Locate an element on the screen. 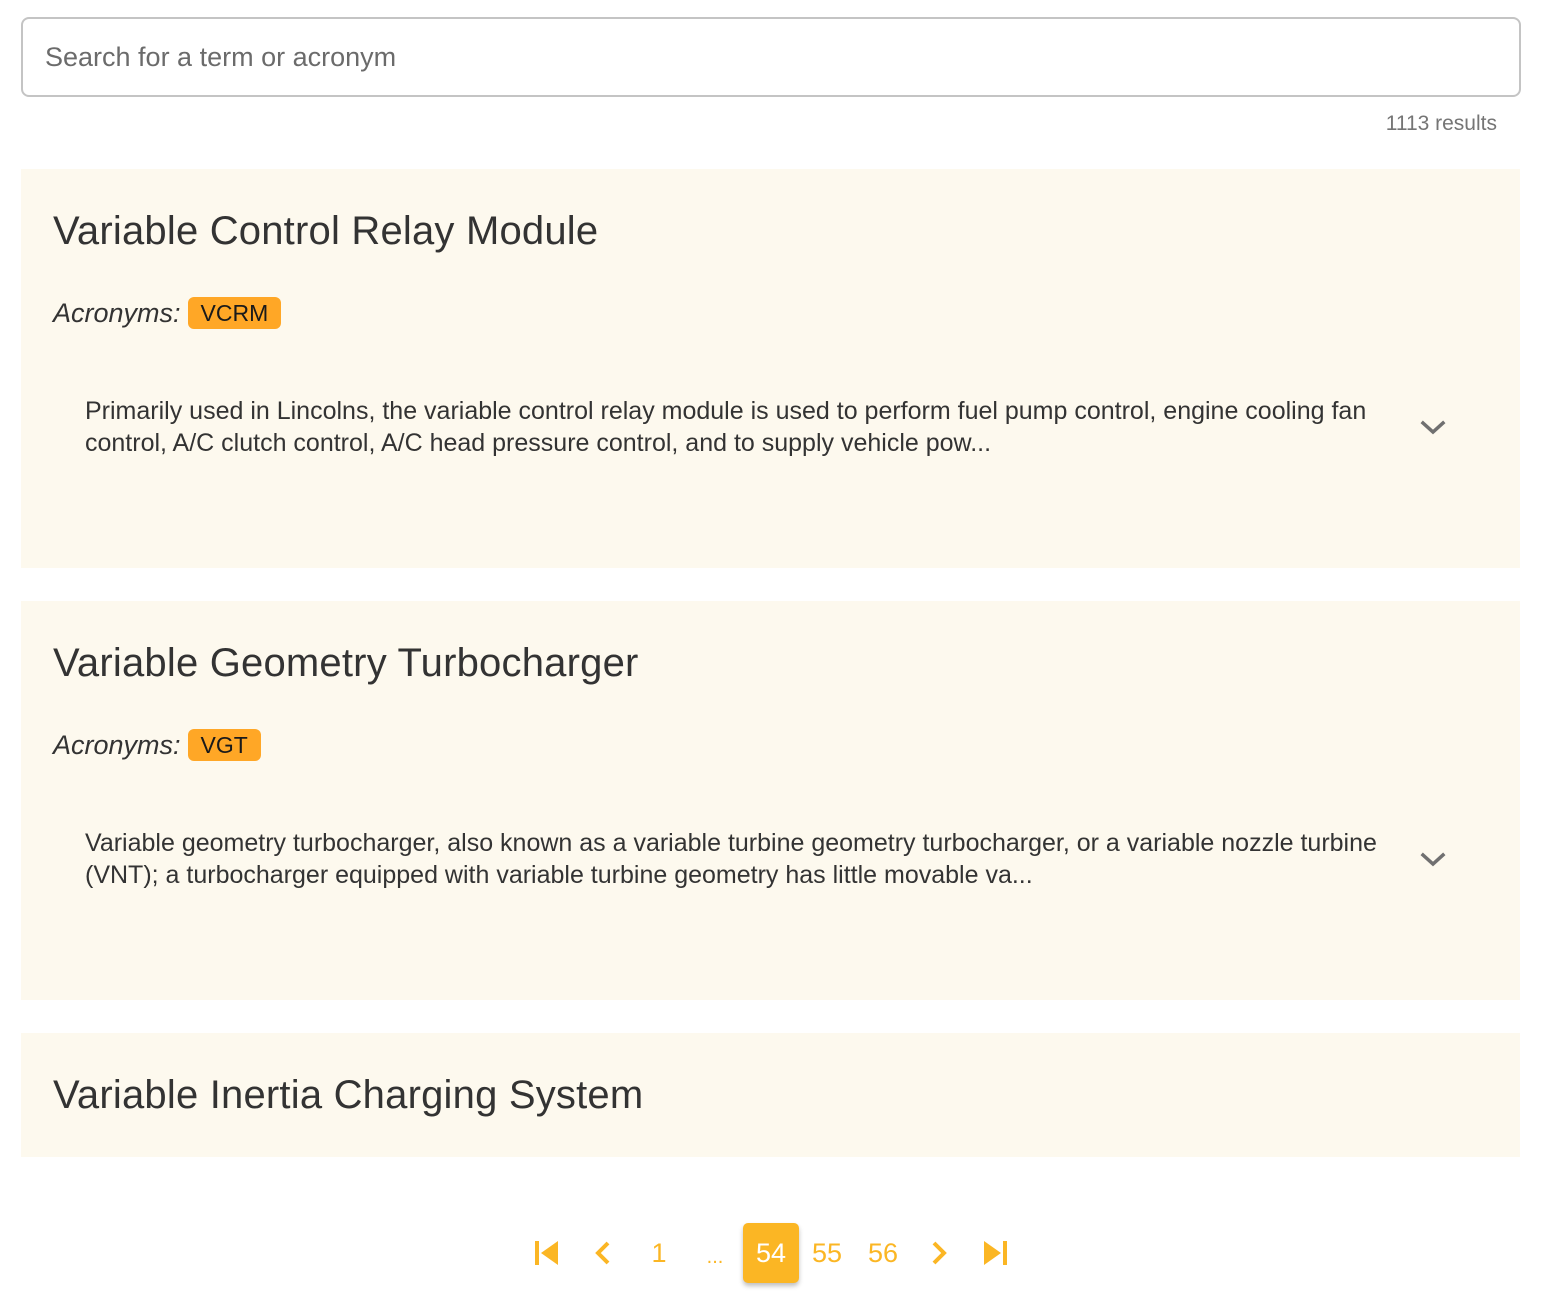 The width and height of the screenshot is (1544, 1308). last-page-icon is located at coordinates (995, 1253).